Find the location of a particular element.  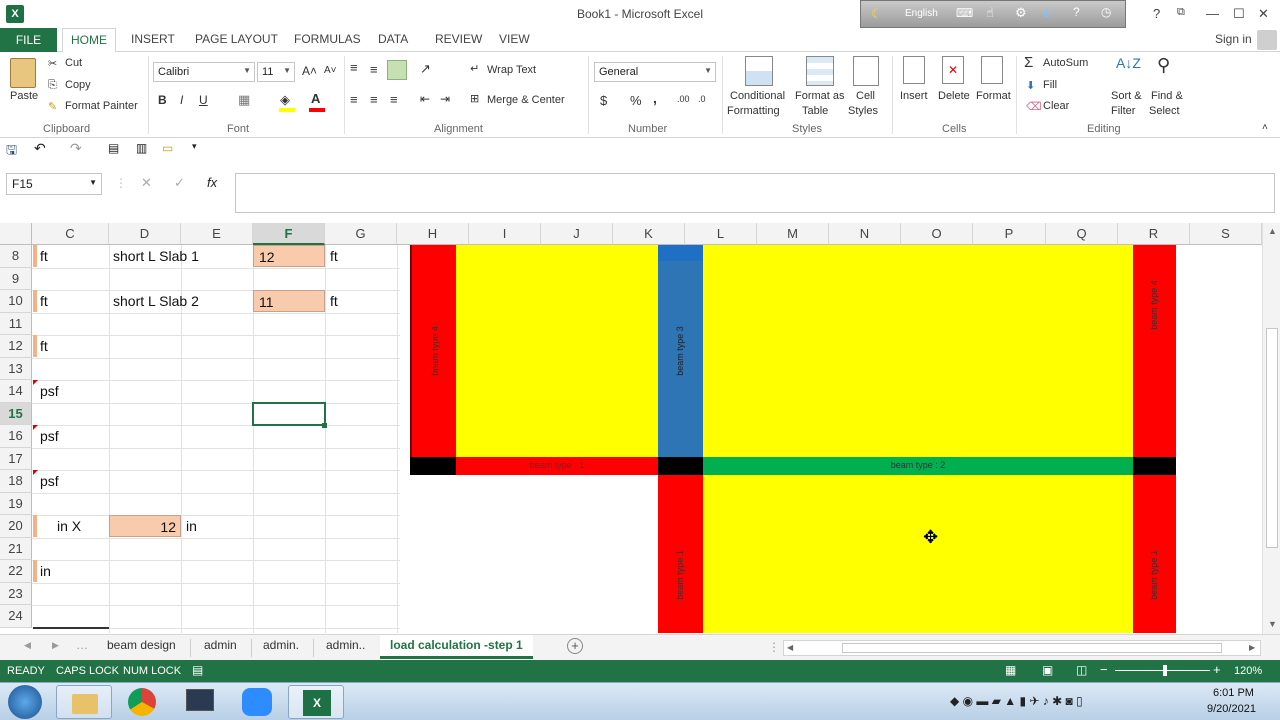

formula-input is located at coordinates (755, 193).